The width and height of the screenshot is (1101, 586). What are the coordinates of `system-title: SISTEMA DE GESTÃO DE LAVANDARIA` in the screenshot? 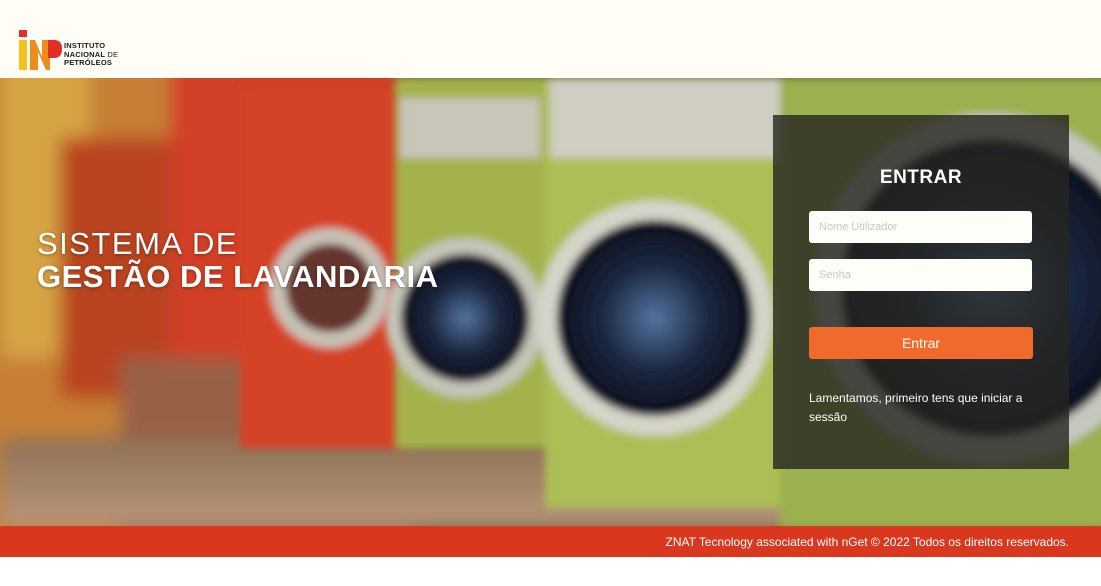 It's located at (238, 261).